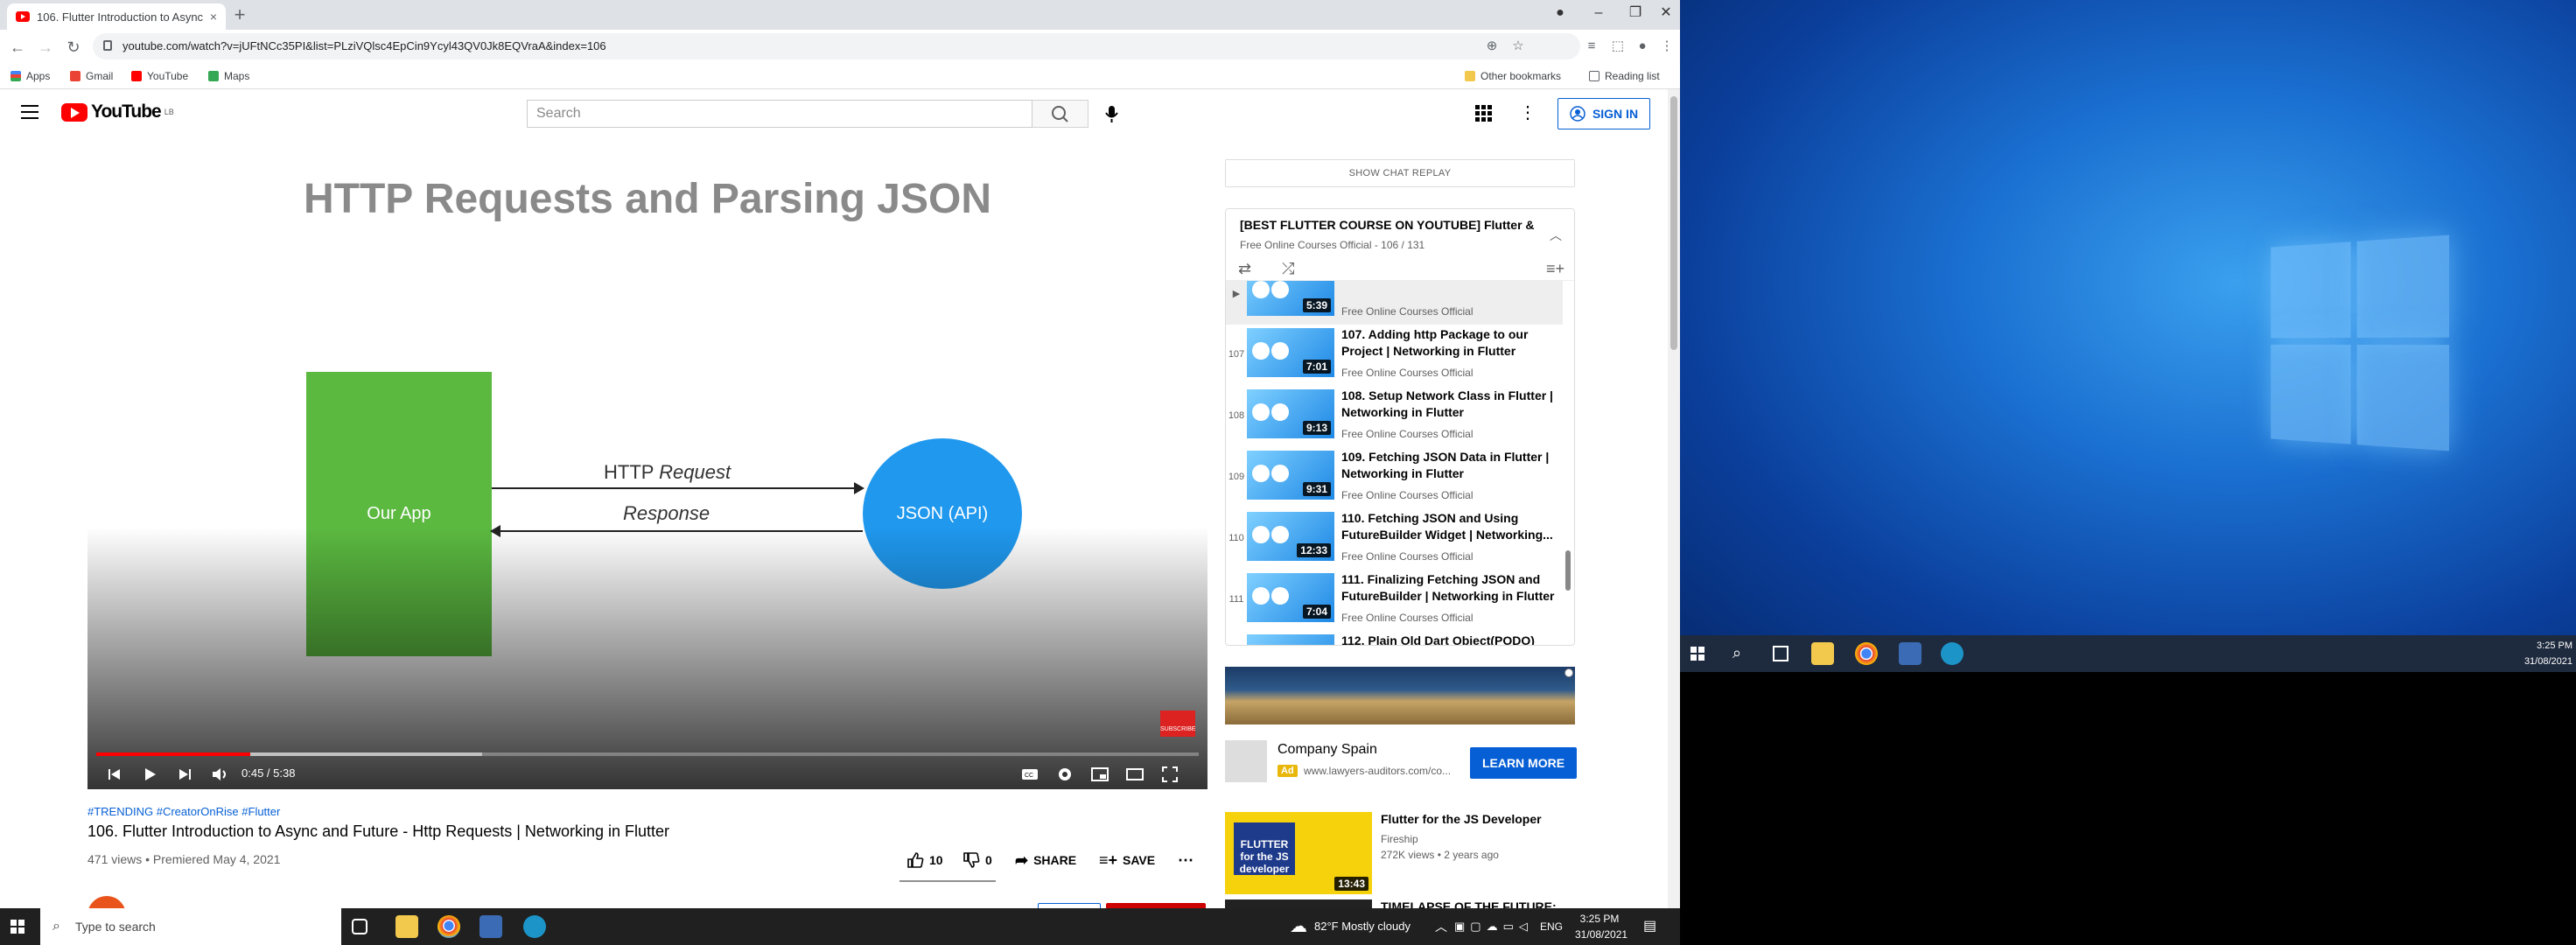  What do you see at coordinates (1298, 926) in the screenshot?
I see `weather-icon: ☁` at bounding box center [1298, 926].